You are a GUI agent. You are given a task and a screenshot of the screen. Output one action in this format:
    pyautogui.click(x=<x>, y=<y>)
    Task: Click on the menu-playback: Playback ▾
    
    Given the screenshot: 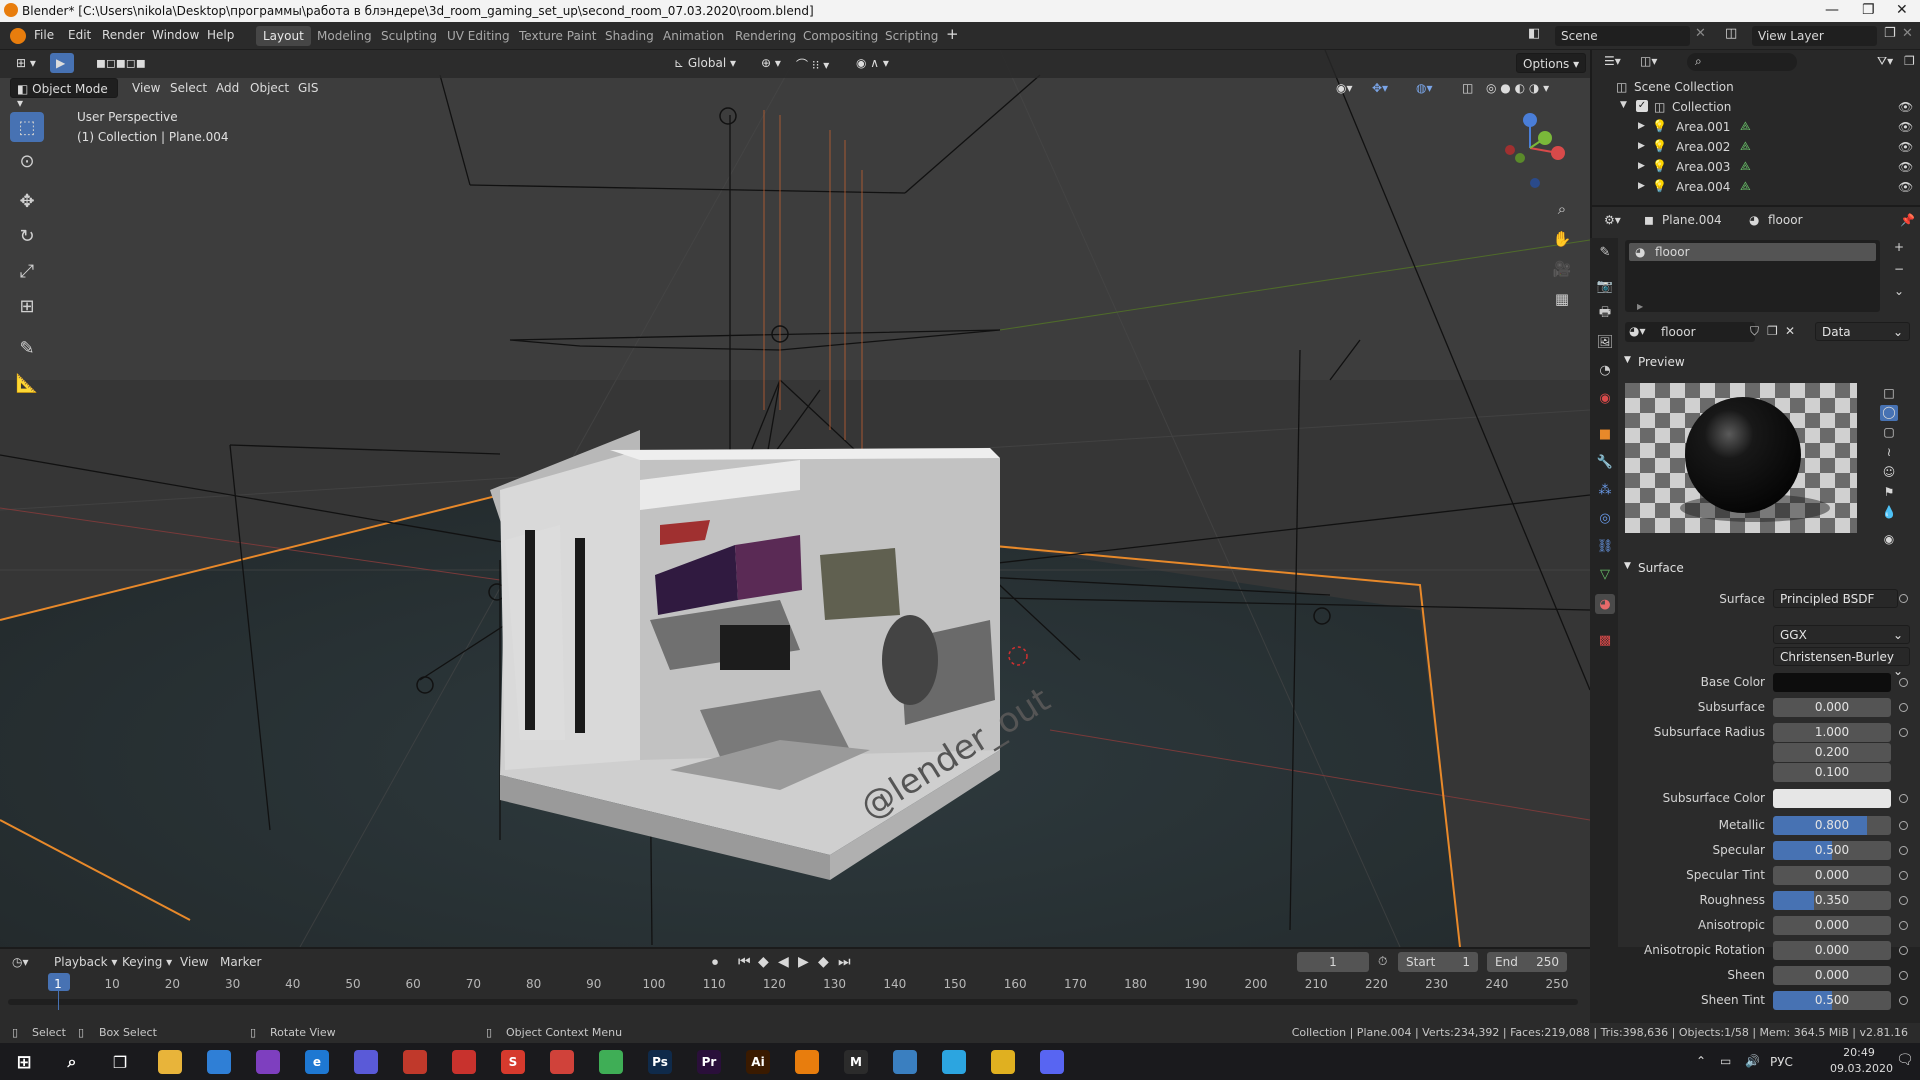 What is the action you would take?
    pyautogui.click(x=85, y=962)
    